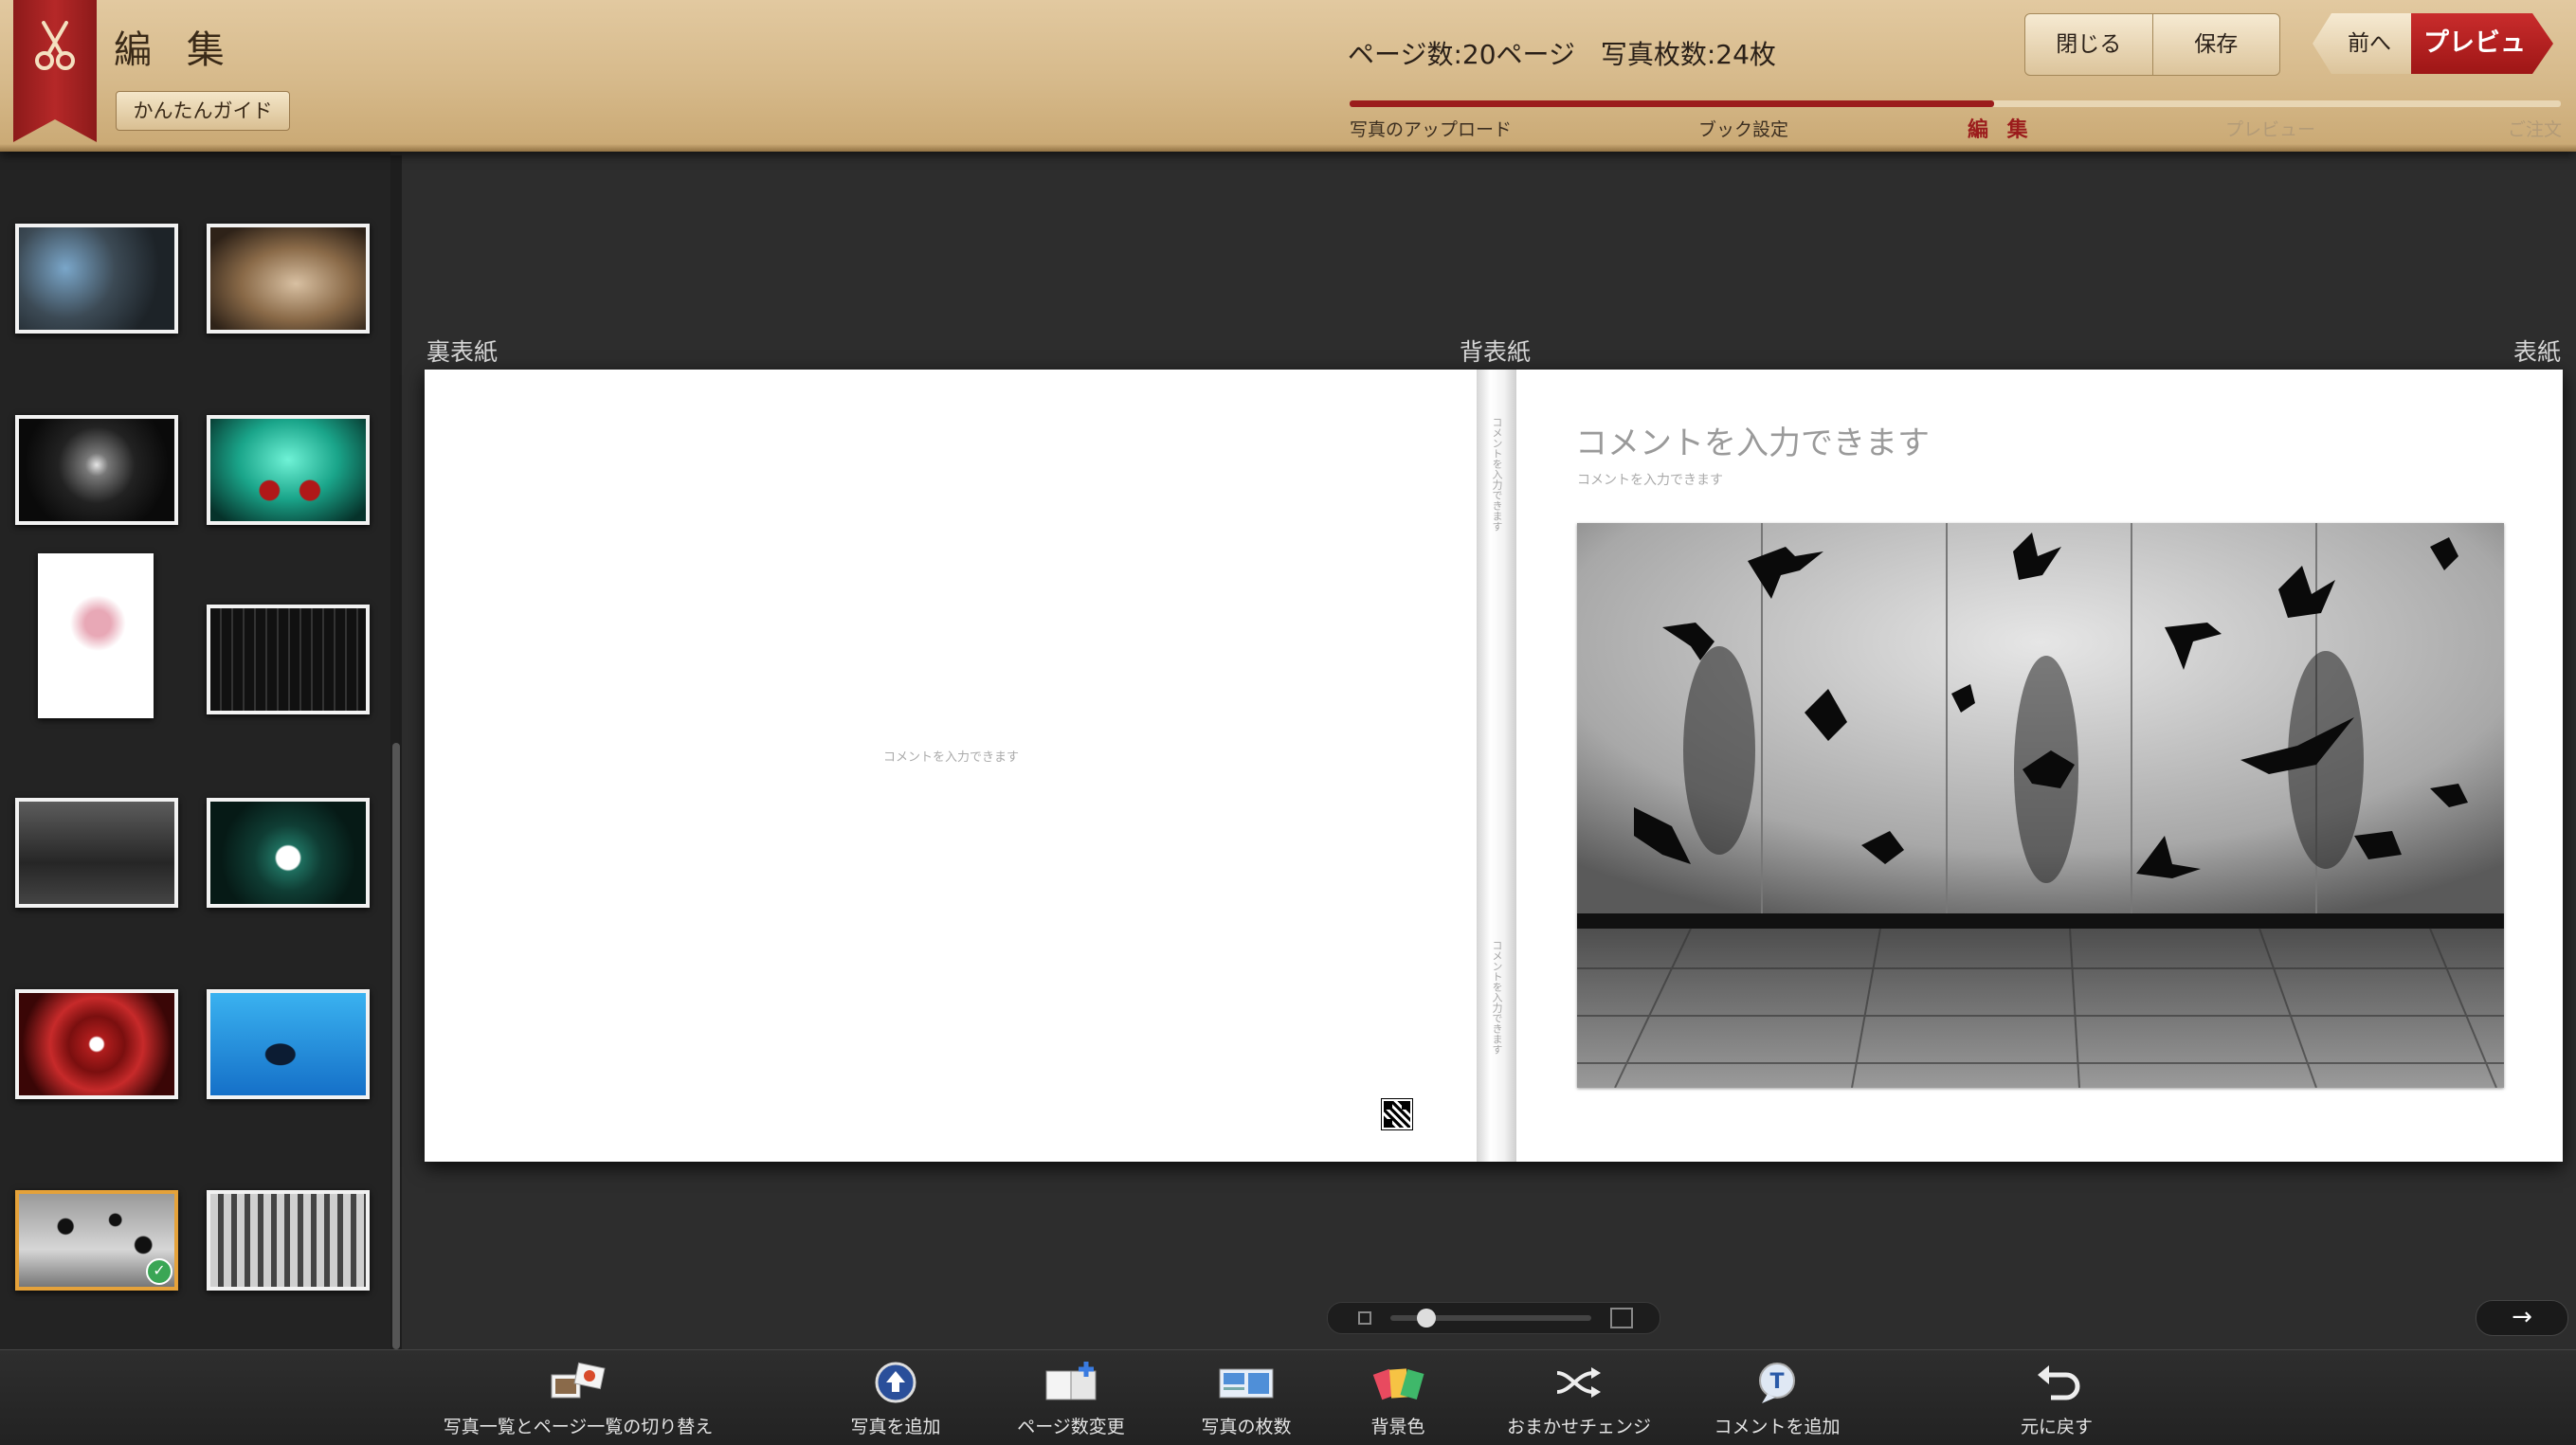 The image size is (2576, 1445). What do you see at coordinates (2040, 805) in the screenshot?
I see `front-cover-photo` at bounding box center [2040, 805].